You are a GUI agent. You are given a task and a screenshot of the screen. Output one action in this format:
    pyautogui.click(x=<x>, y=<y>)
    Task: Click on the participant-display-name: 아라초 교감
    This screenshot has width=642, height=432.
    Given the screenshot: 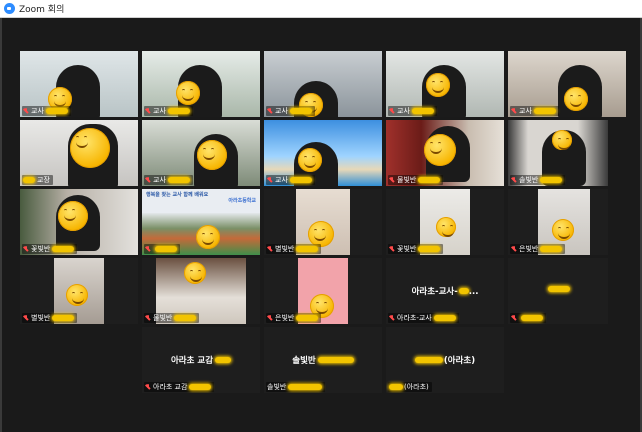 What is the action you would take?
    pyautogui.click(x=201, y=360)
    